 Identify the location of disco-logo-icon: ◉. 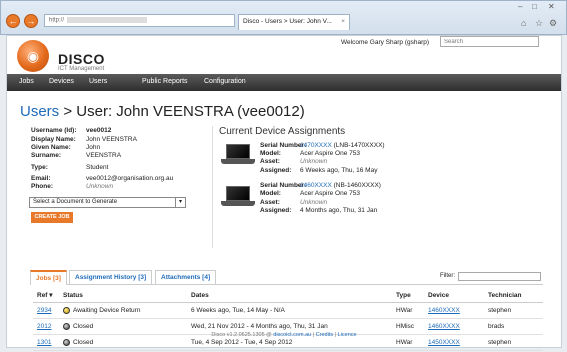
(33, 56).